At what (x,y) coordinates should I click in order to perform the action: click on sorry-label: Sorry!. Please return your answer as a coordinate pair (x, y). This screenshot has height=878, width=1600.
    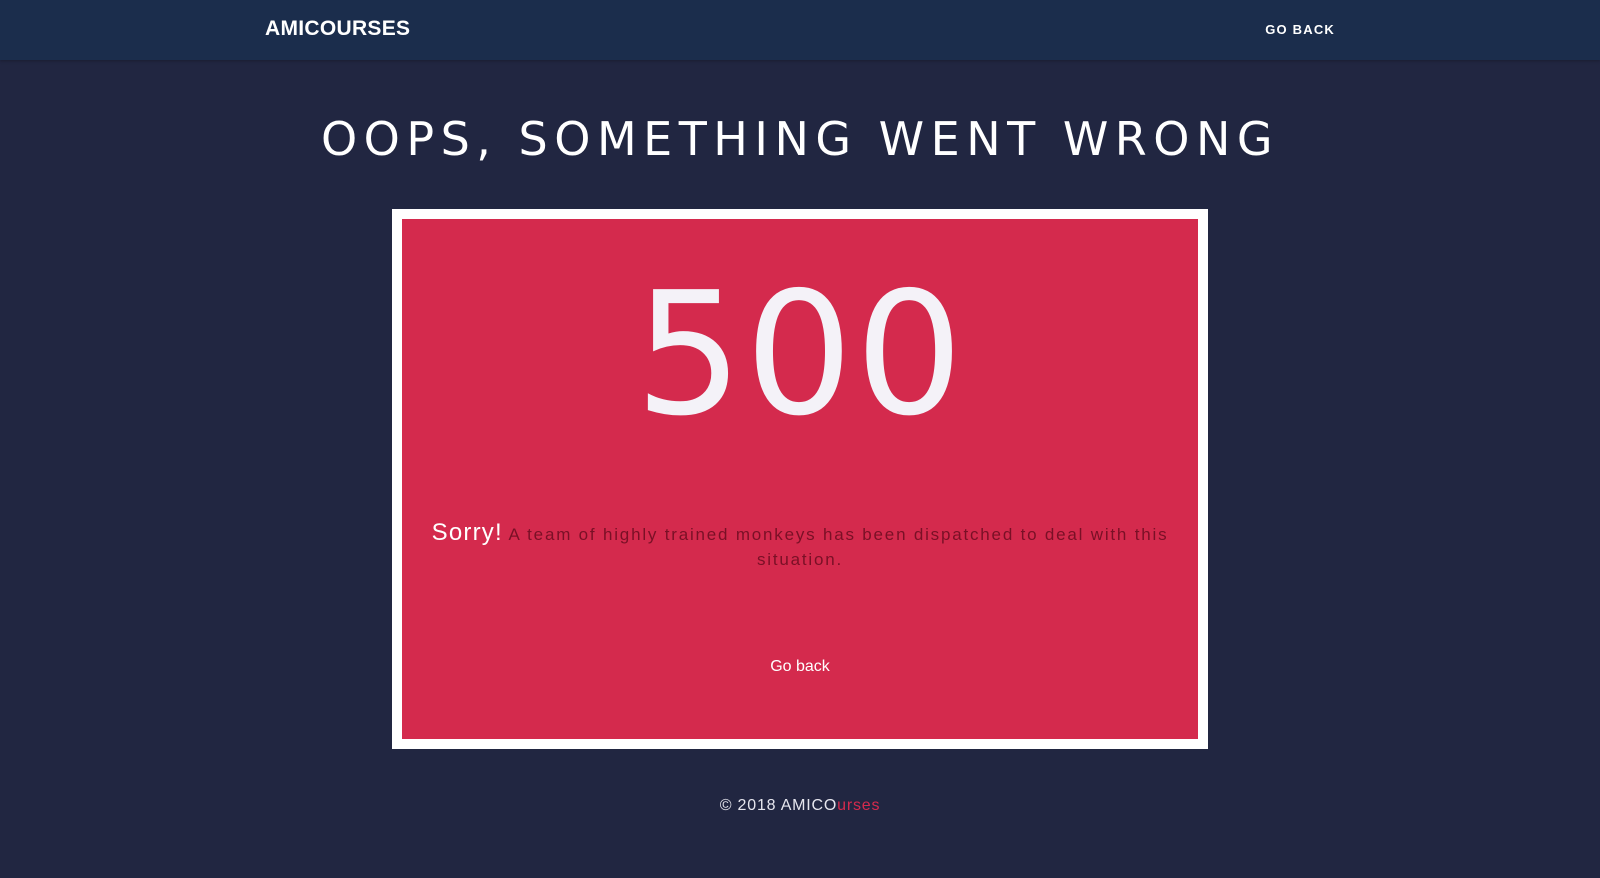
    Looking at the image, I should click on (467, 532).